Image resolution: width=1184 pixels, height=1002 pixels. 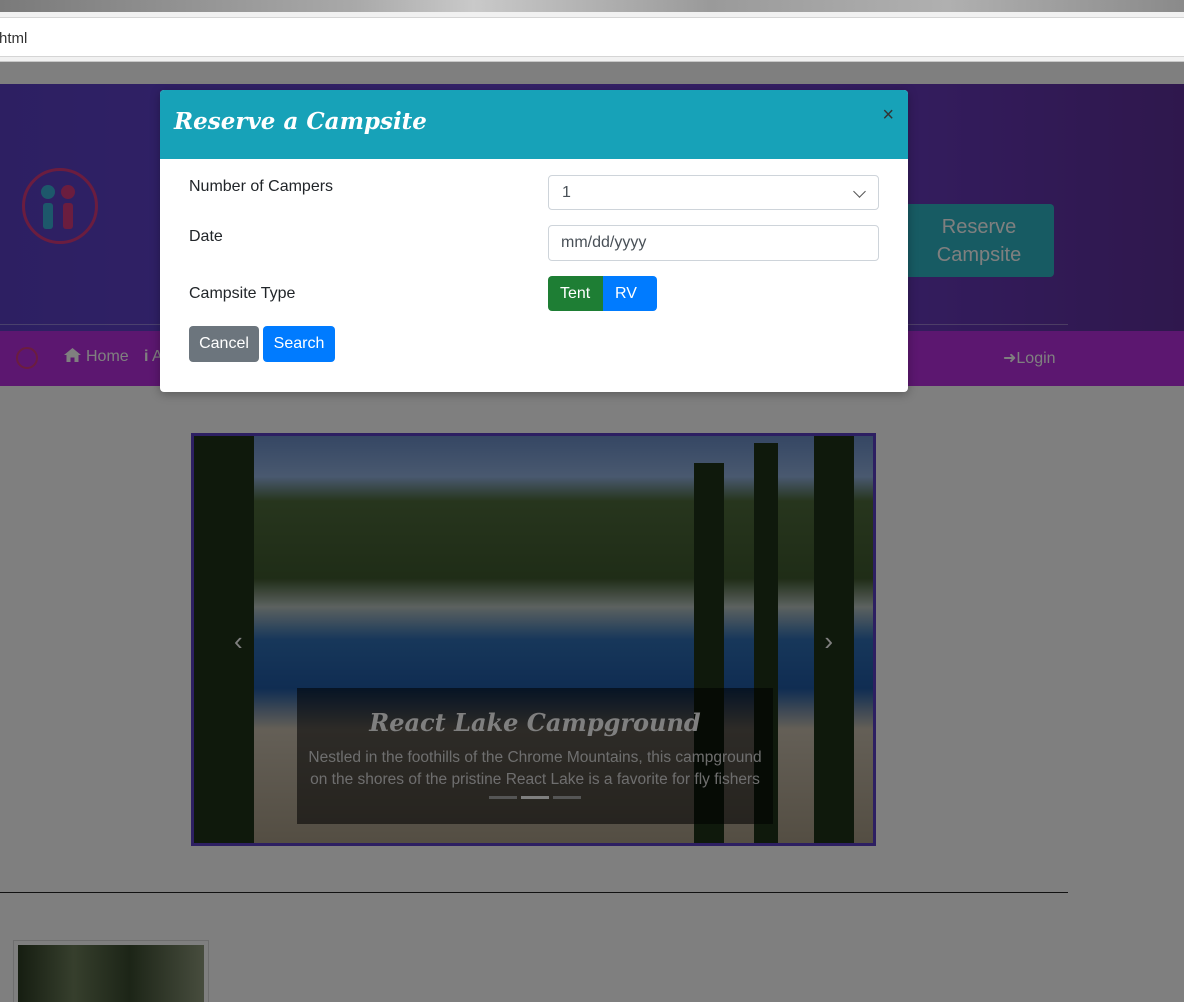 I want to click on campsite-type-label: Campsite Type, so click(x=242, y=293).